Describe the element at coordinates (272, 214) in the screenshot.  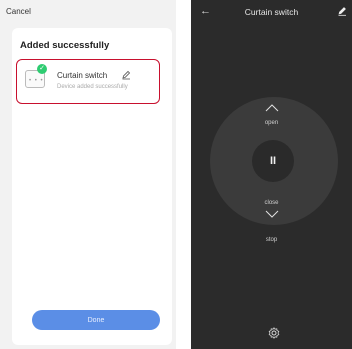
I see `chevron-down-icon` at that location.